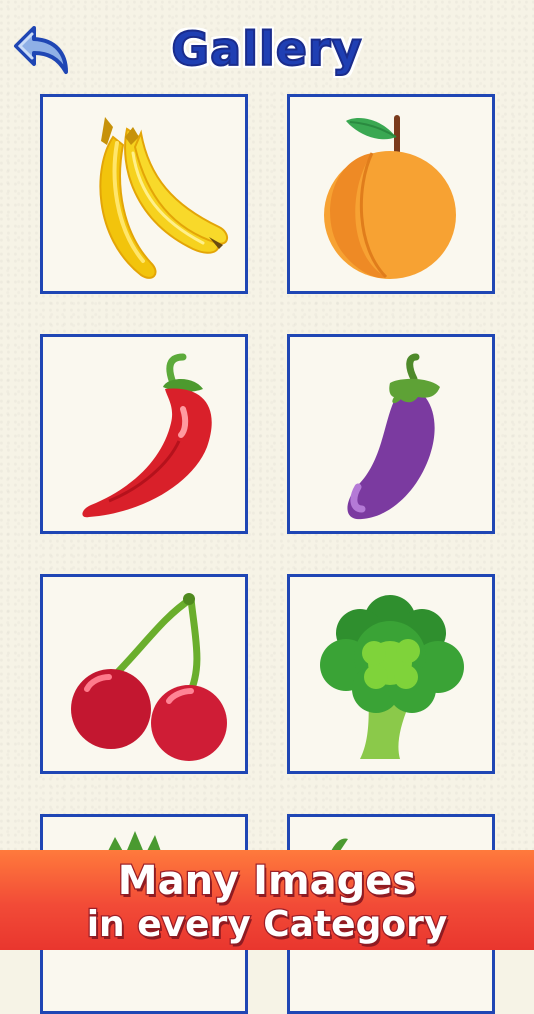 The image size is (534, 1014). I want to click on banana-icon, so click(163, 198).